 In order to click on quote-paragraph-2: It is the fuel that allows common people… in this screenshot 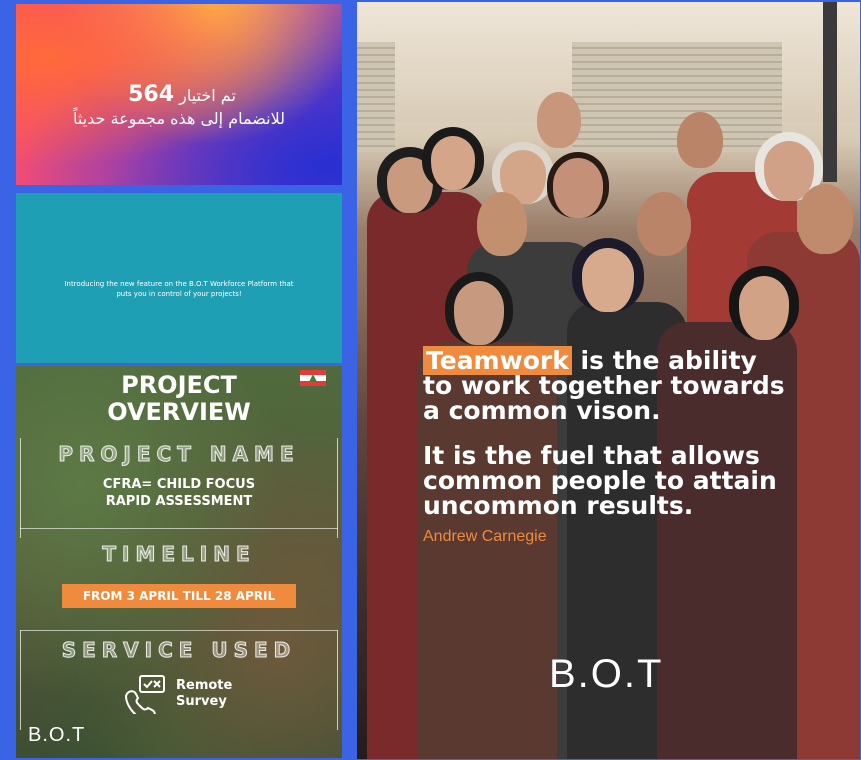, I will do `click(633, 480)`.